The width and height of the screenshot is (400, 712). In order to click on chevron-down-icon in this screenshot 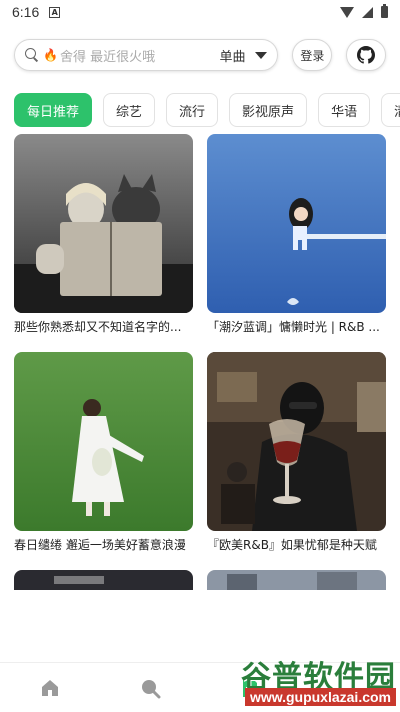, I will do `click(261, 55)`.